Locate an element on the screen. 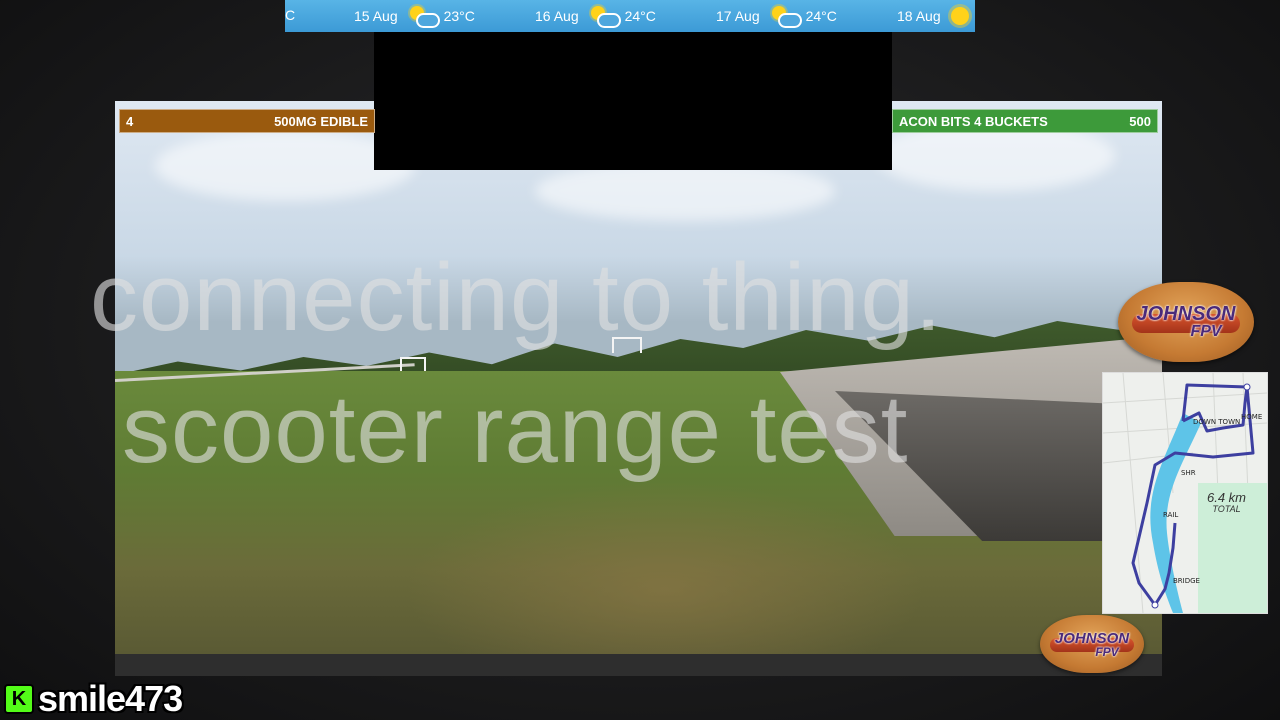 This screenshot has width=1280, height=720. kick-icon: K is located at coordinates (19, 699).